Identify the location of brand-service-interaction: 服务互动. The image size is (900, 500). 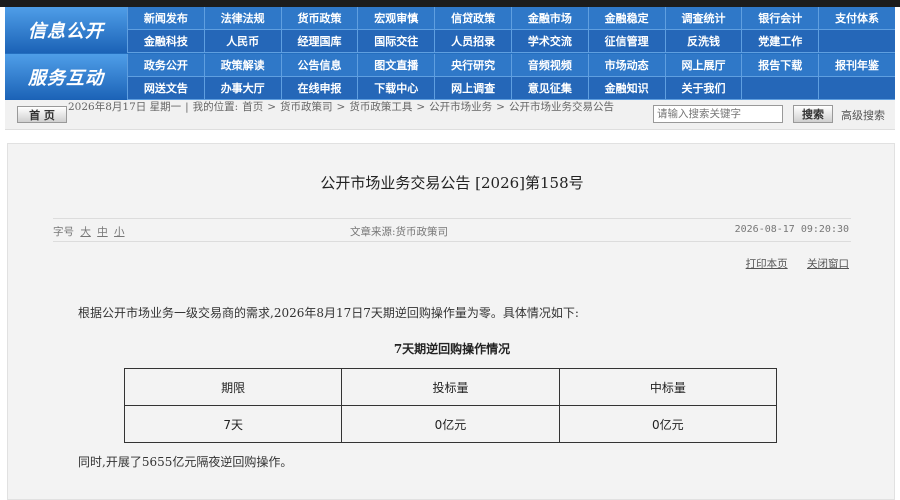
(66, 77).